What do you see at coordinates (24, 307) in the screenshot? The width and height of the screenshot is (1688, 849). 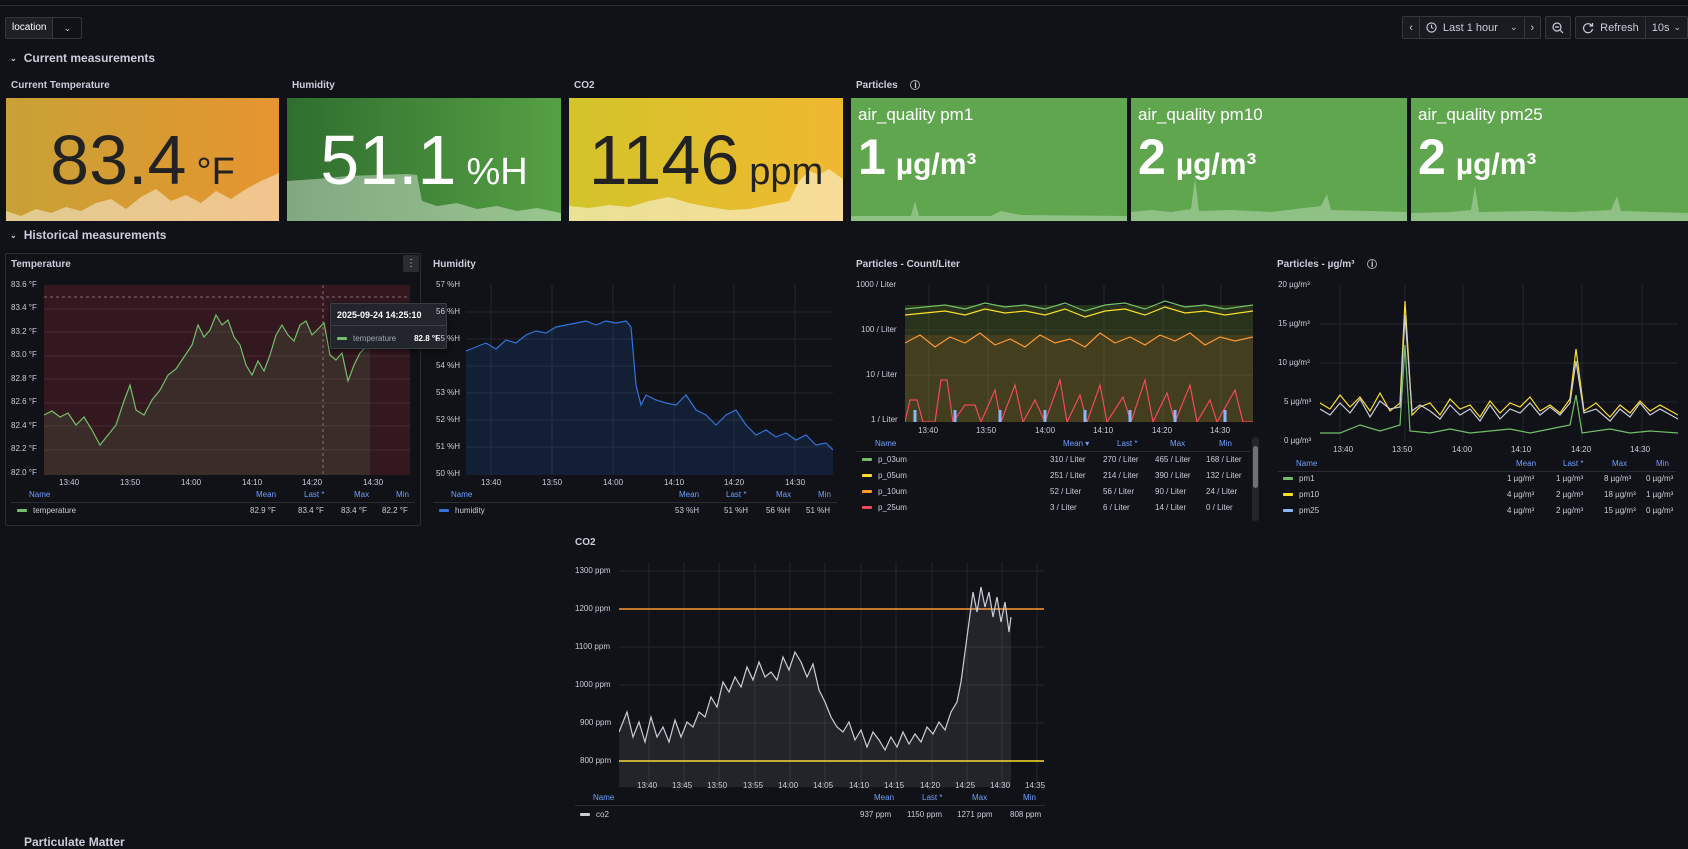 I see `y-tick: 83.4 °F` at bounding box center [24, 307].